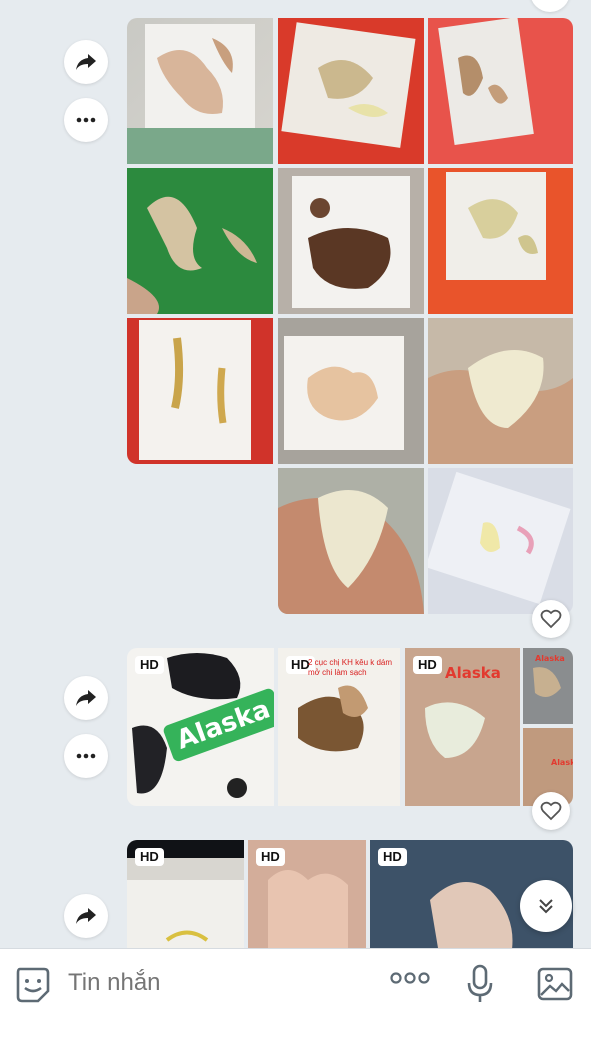 The image size is (591, 1044). I want to click on photo-caption: 2 cục chị KH kêu k dám mở chi làm sạch, so click(350, 667).